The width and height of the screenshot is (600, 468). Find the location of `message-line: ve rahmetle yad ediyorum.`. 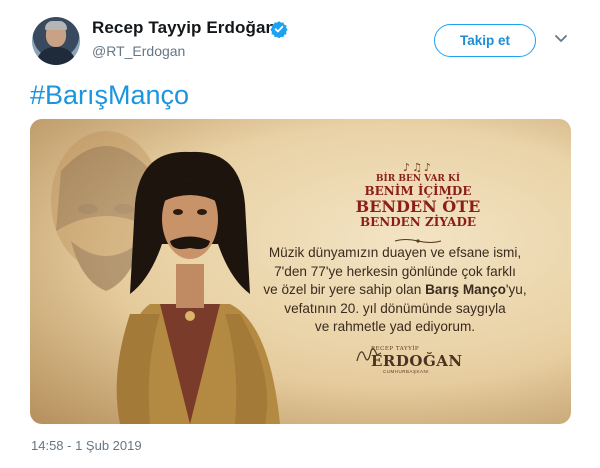

message-line: ve rahmetle yad ediyorum. is located at coordinates (395, 326).